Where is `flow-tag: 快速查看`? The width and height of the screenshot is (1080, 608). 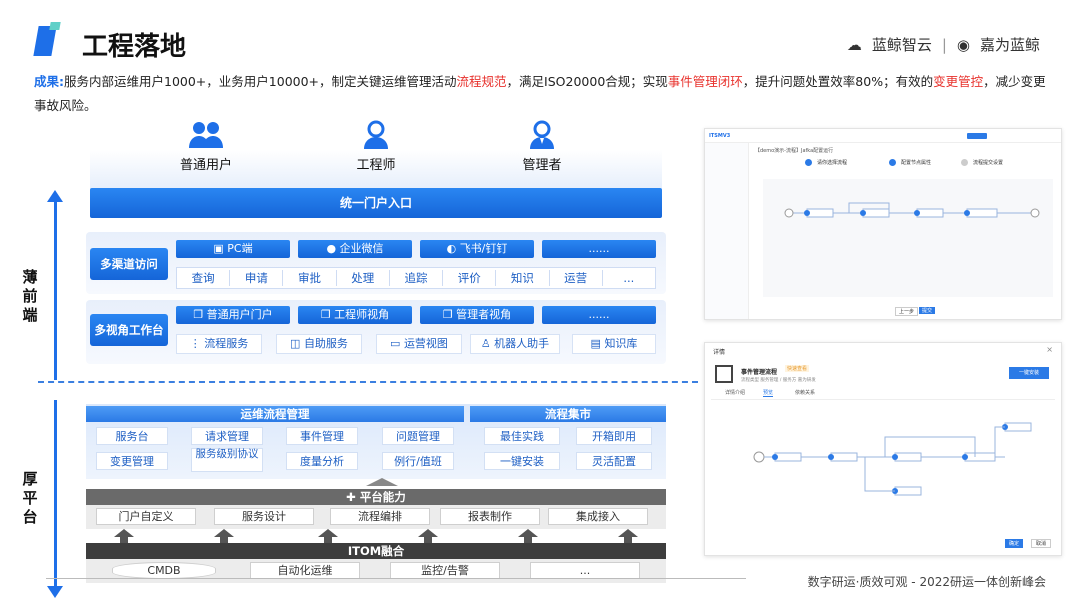 flow-tag: 快速查看 is located at coordinates (797, 368).